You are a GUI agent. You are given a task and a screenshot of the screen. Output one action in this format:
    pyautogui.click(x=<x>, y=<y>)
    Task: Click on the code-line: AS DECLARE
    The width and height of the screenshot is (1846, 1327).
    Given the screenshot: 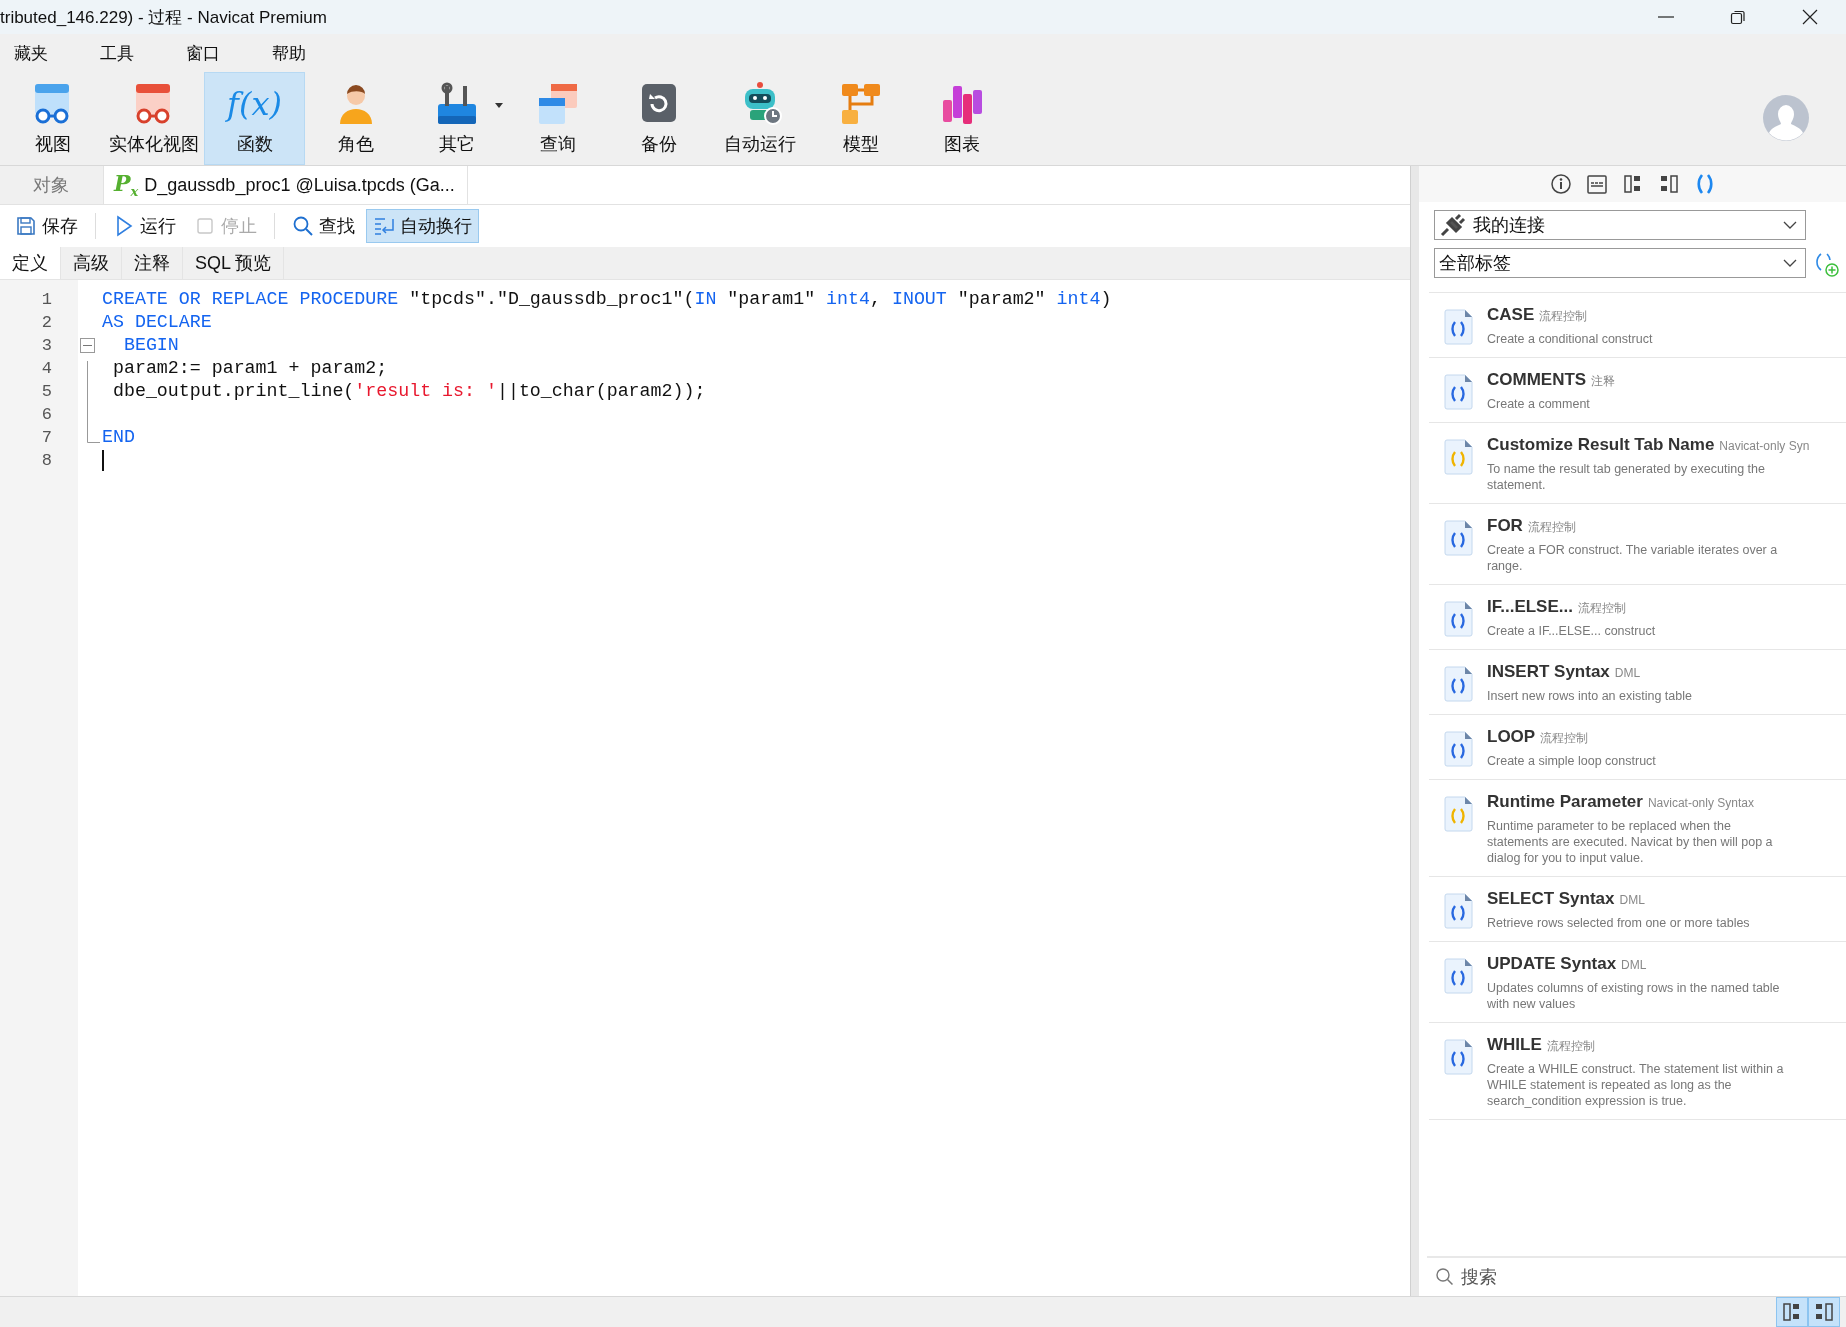 What is the action you would take?
    pyautogui.click(x=157, y=322)
    